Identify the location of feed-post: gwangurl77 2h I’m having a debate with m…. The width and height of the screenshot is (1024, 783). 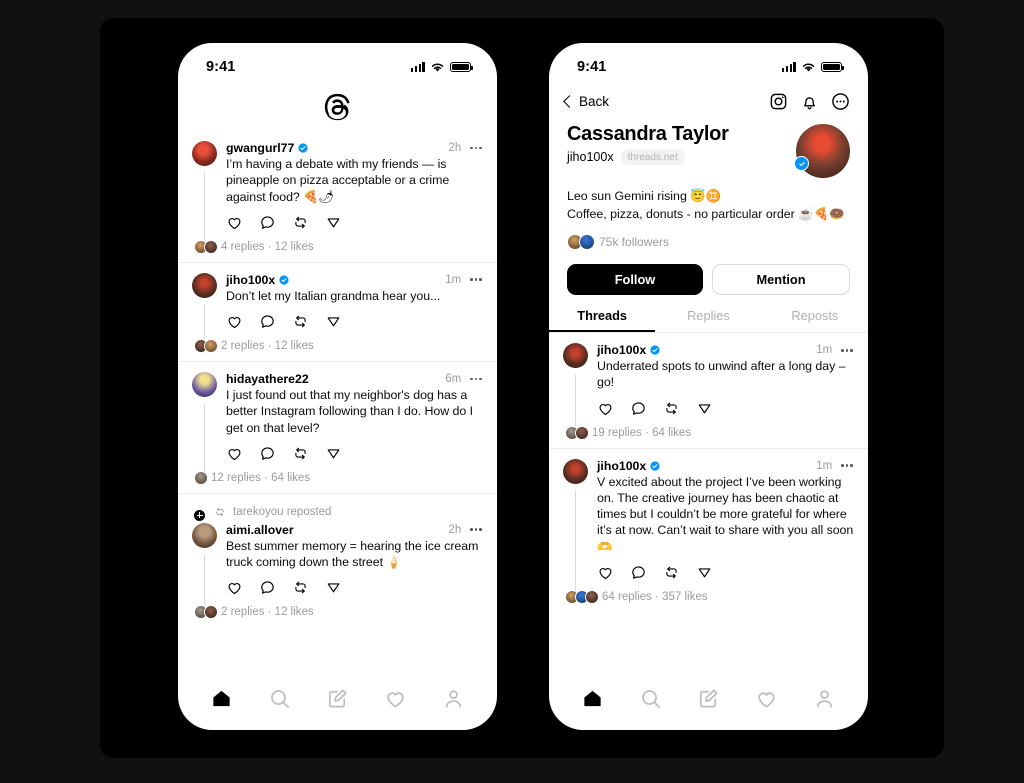
(337, 197).